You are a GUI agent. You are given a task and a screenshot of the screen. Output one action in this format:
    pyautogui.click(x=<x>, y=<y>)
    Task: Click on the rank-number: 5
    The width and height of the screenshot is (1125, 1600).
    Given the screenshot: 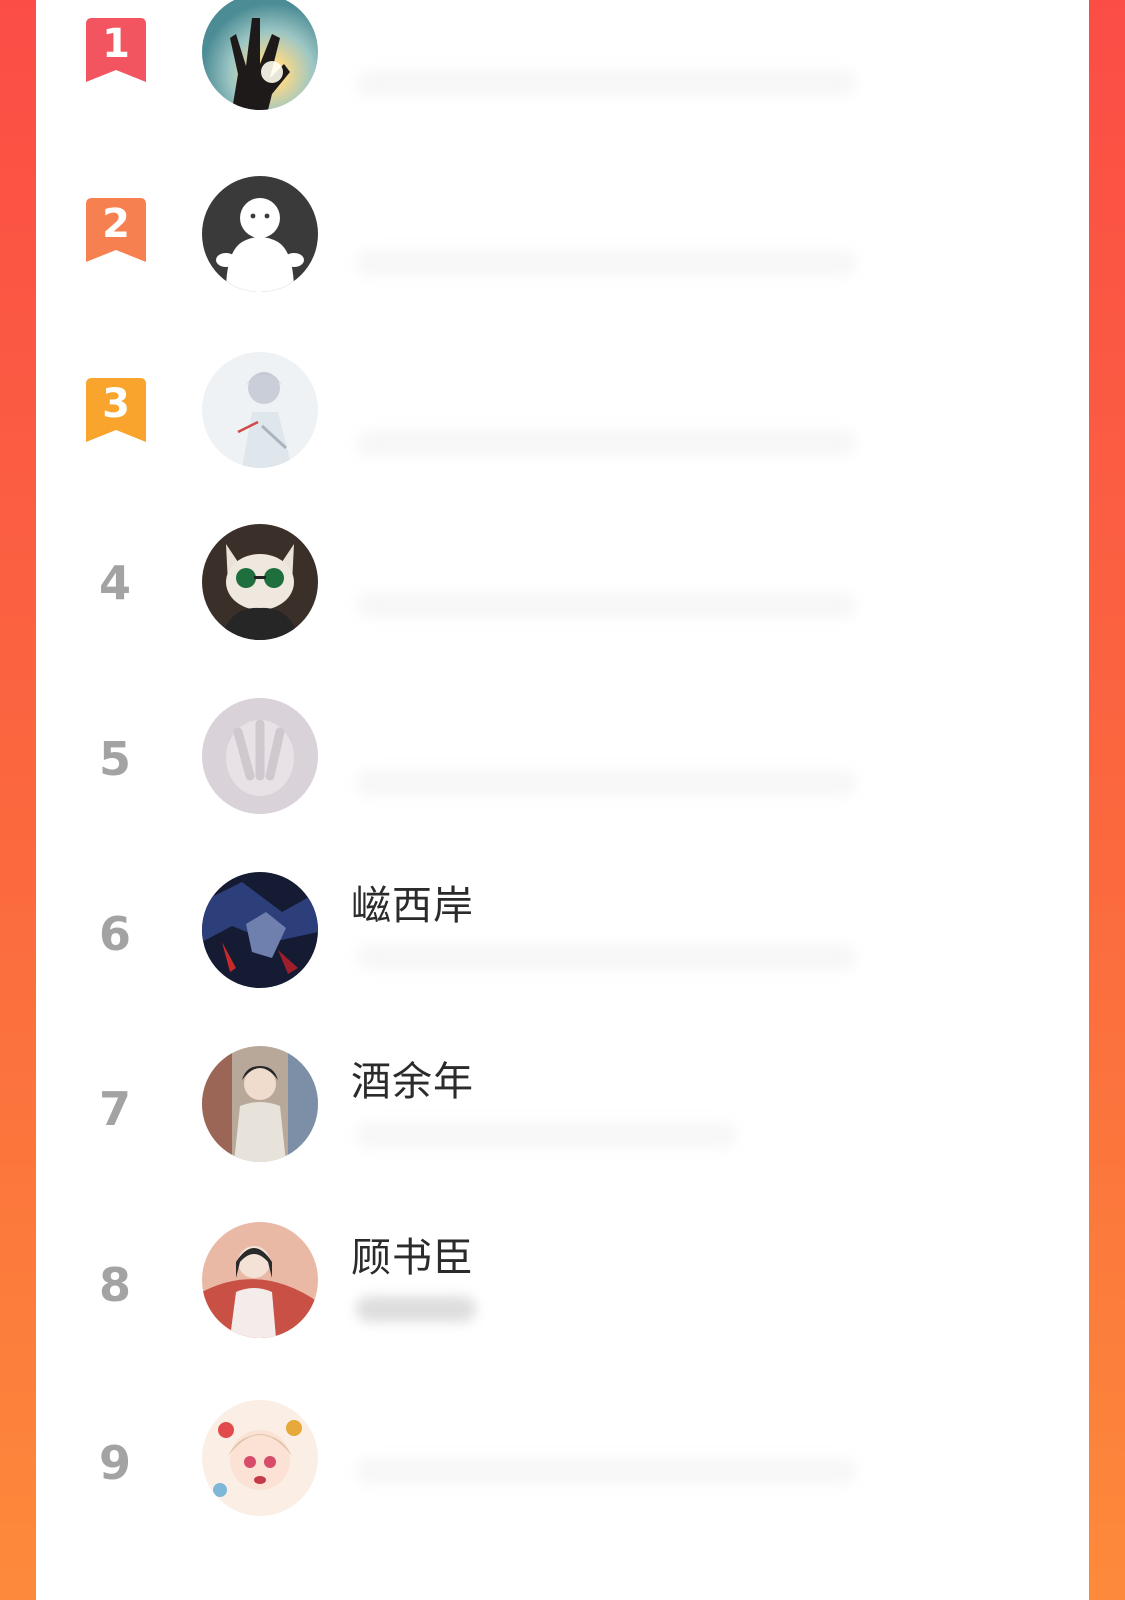 What is the action you would take?
    pyautogui.click(x=114, y=759)
    